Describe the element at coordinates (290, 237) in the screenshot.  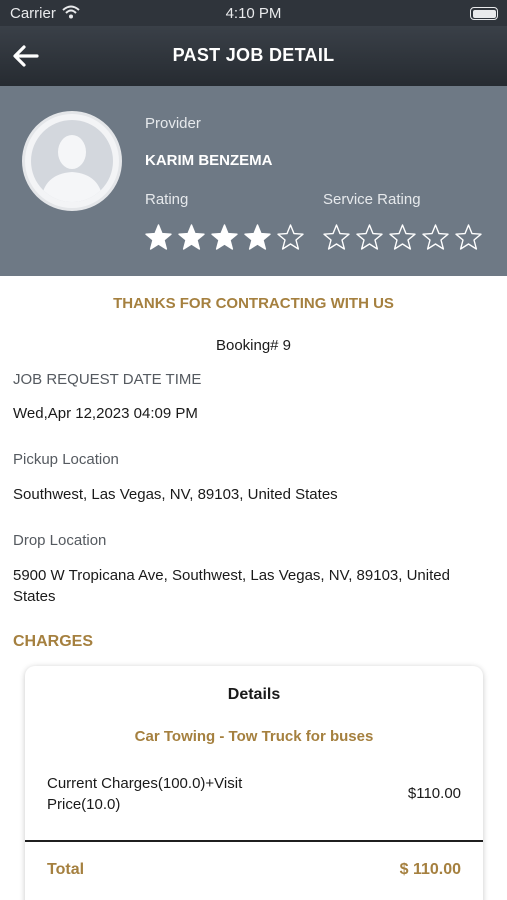
I see `rating-star-empty-icon` at that location.